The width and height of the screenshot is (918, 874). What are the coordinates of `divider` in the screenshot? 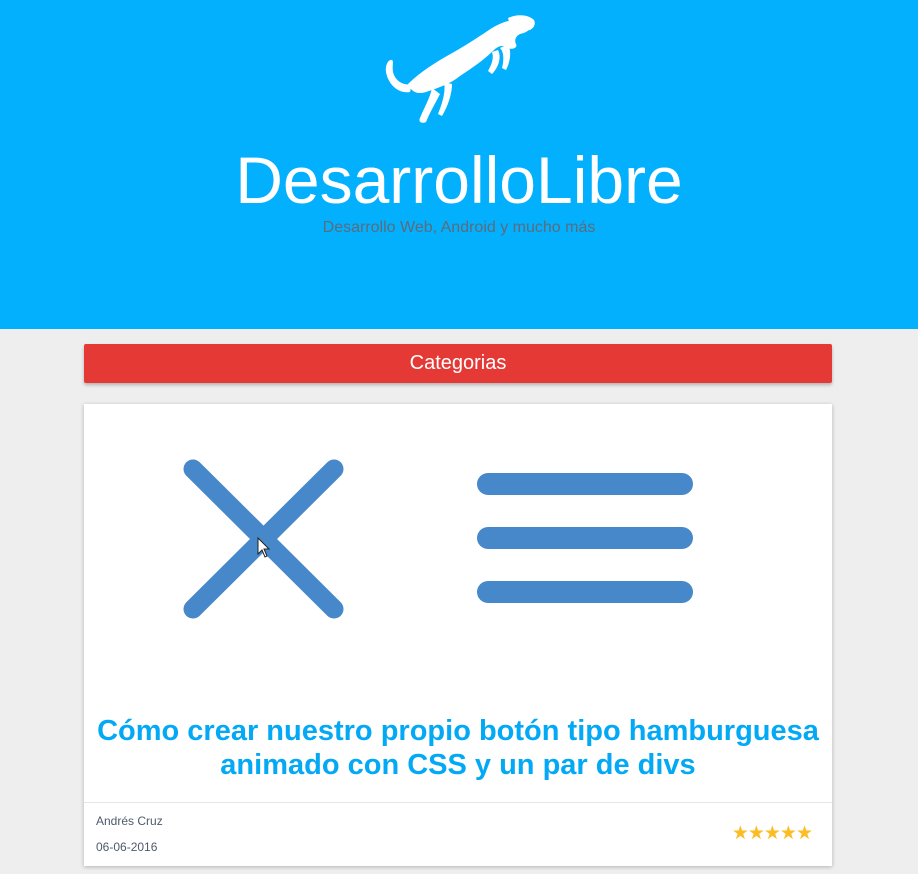 It's located at (458, 802).